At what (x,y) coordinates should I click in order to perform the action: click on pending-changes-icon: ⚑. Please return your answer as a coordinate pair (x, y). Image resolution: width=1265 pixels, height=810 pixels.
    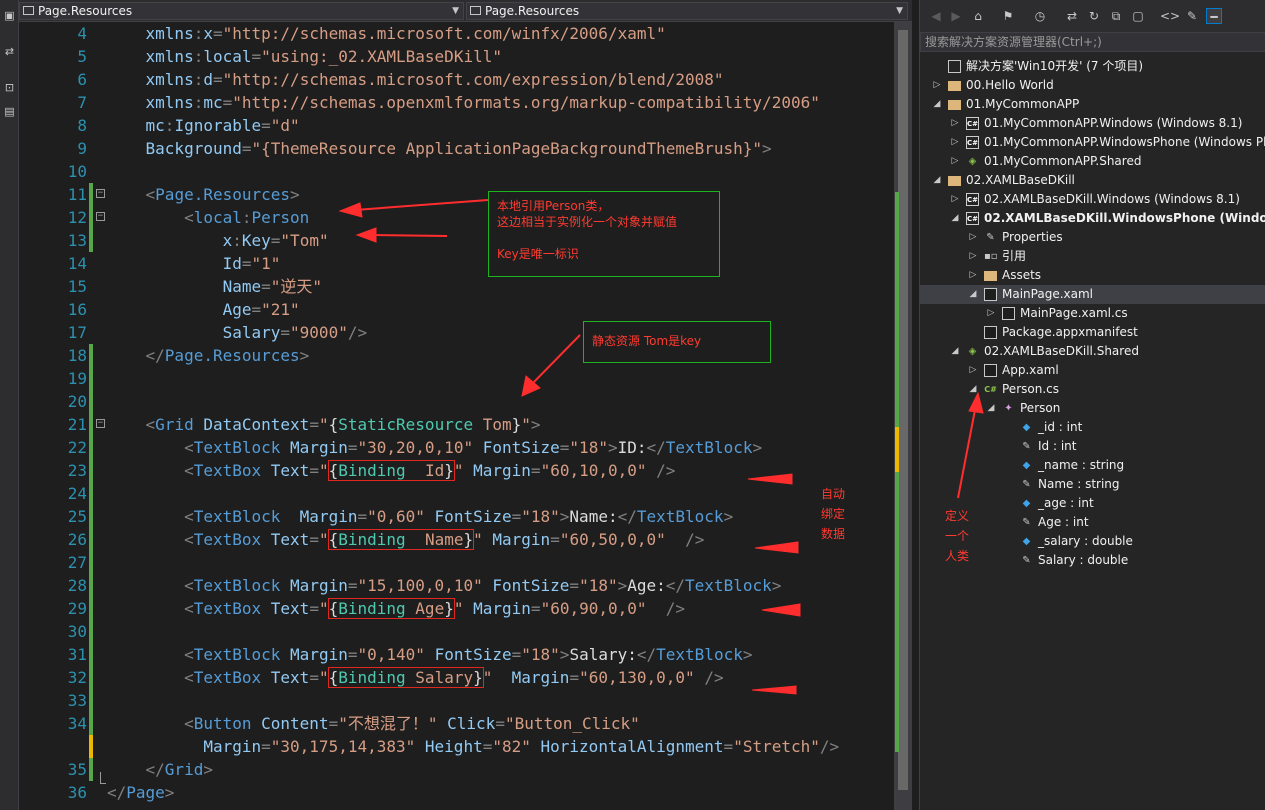
    Looking at the image, I should click on (1008, 16).